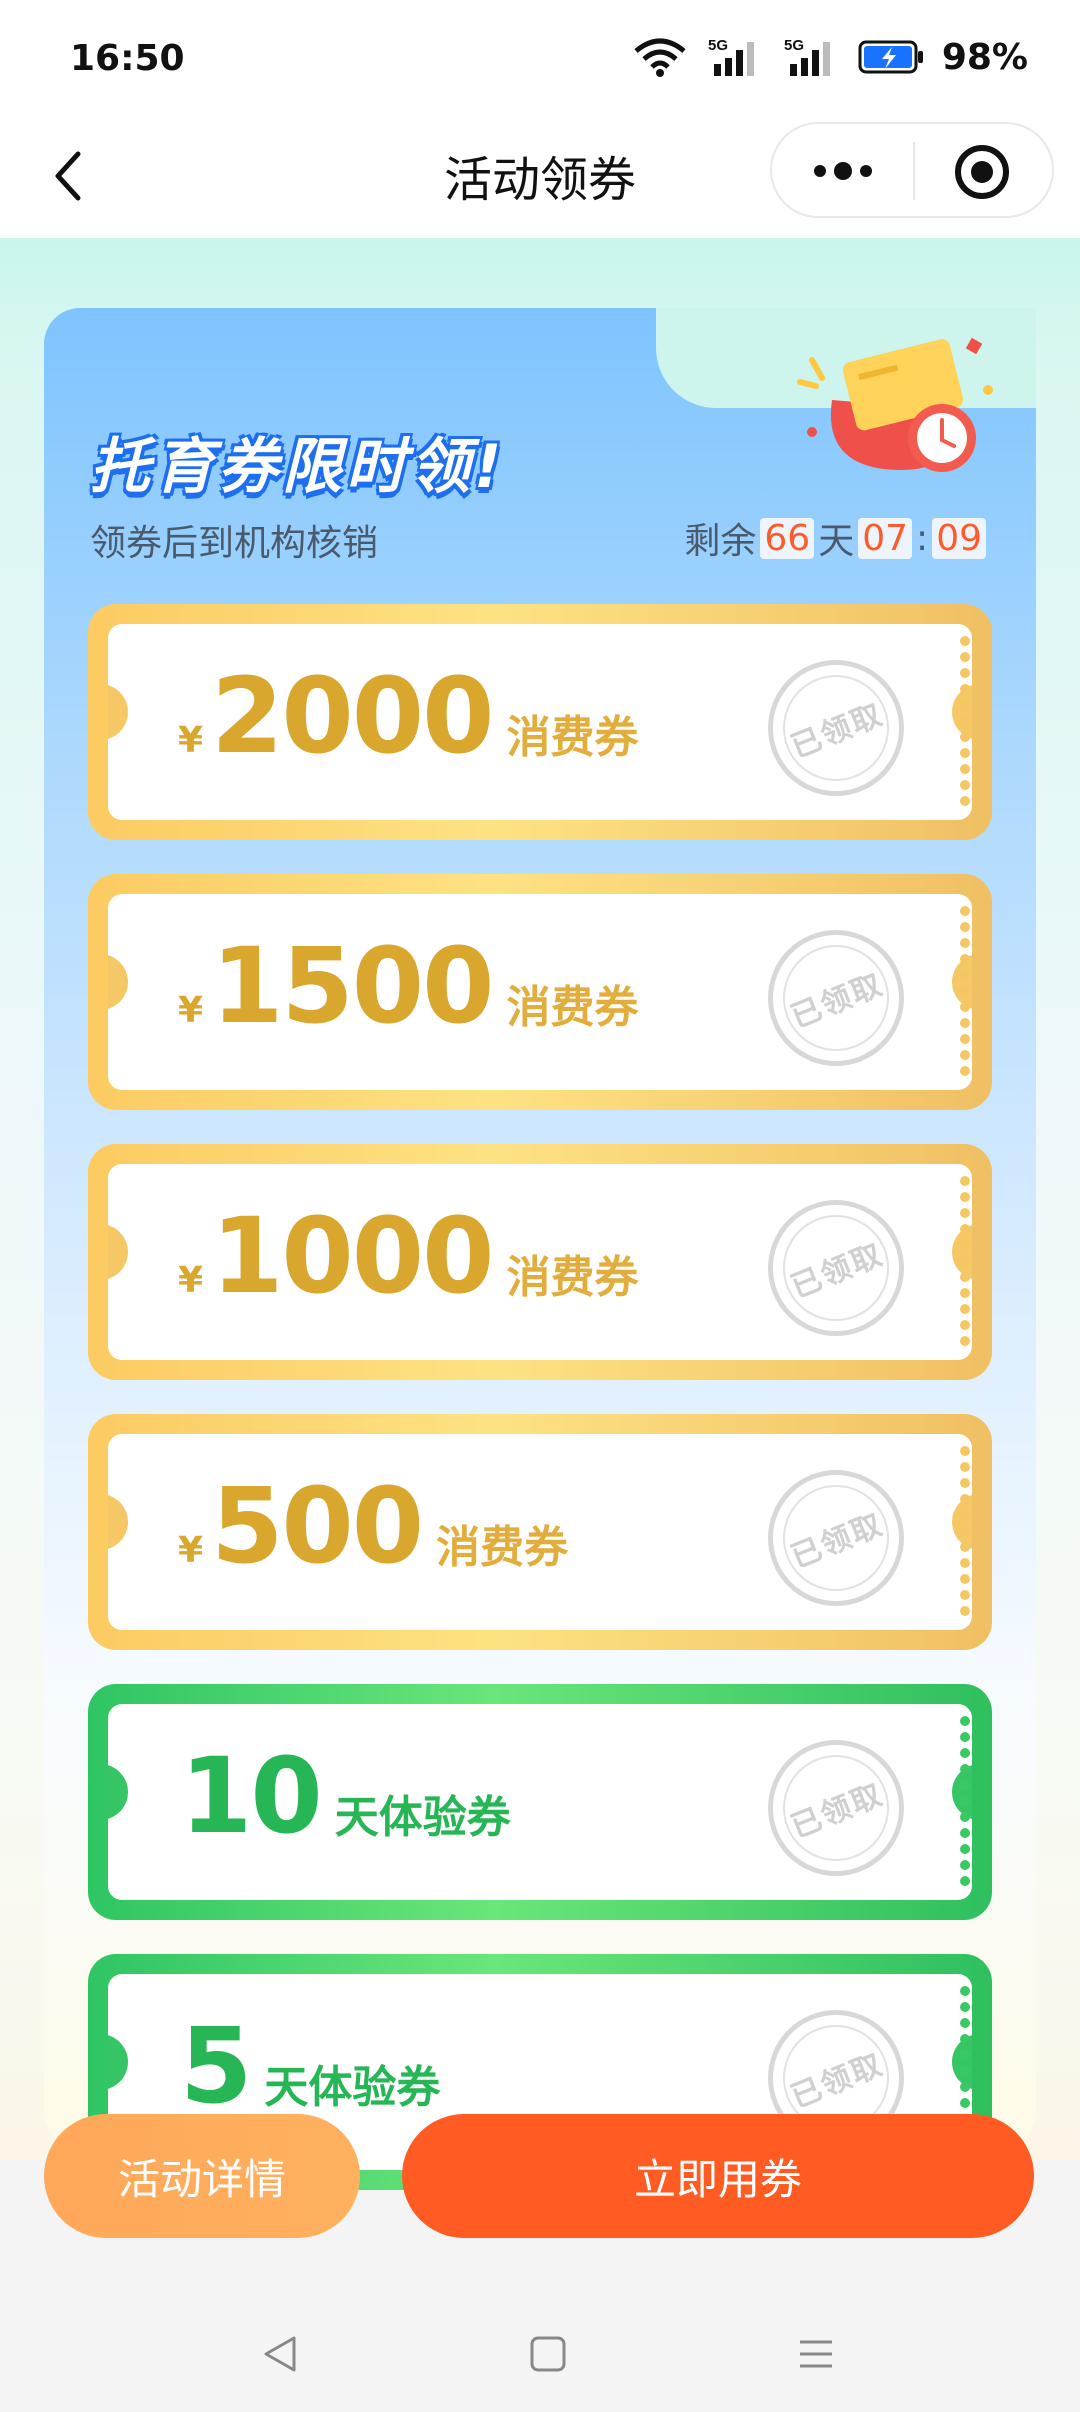 The image size is (1080, 2412). Describe the element at coordinates (234, 543) in the screenshot. I see `card-subtitle: 领券后到机构核销` at that location.